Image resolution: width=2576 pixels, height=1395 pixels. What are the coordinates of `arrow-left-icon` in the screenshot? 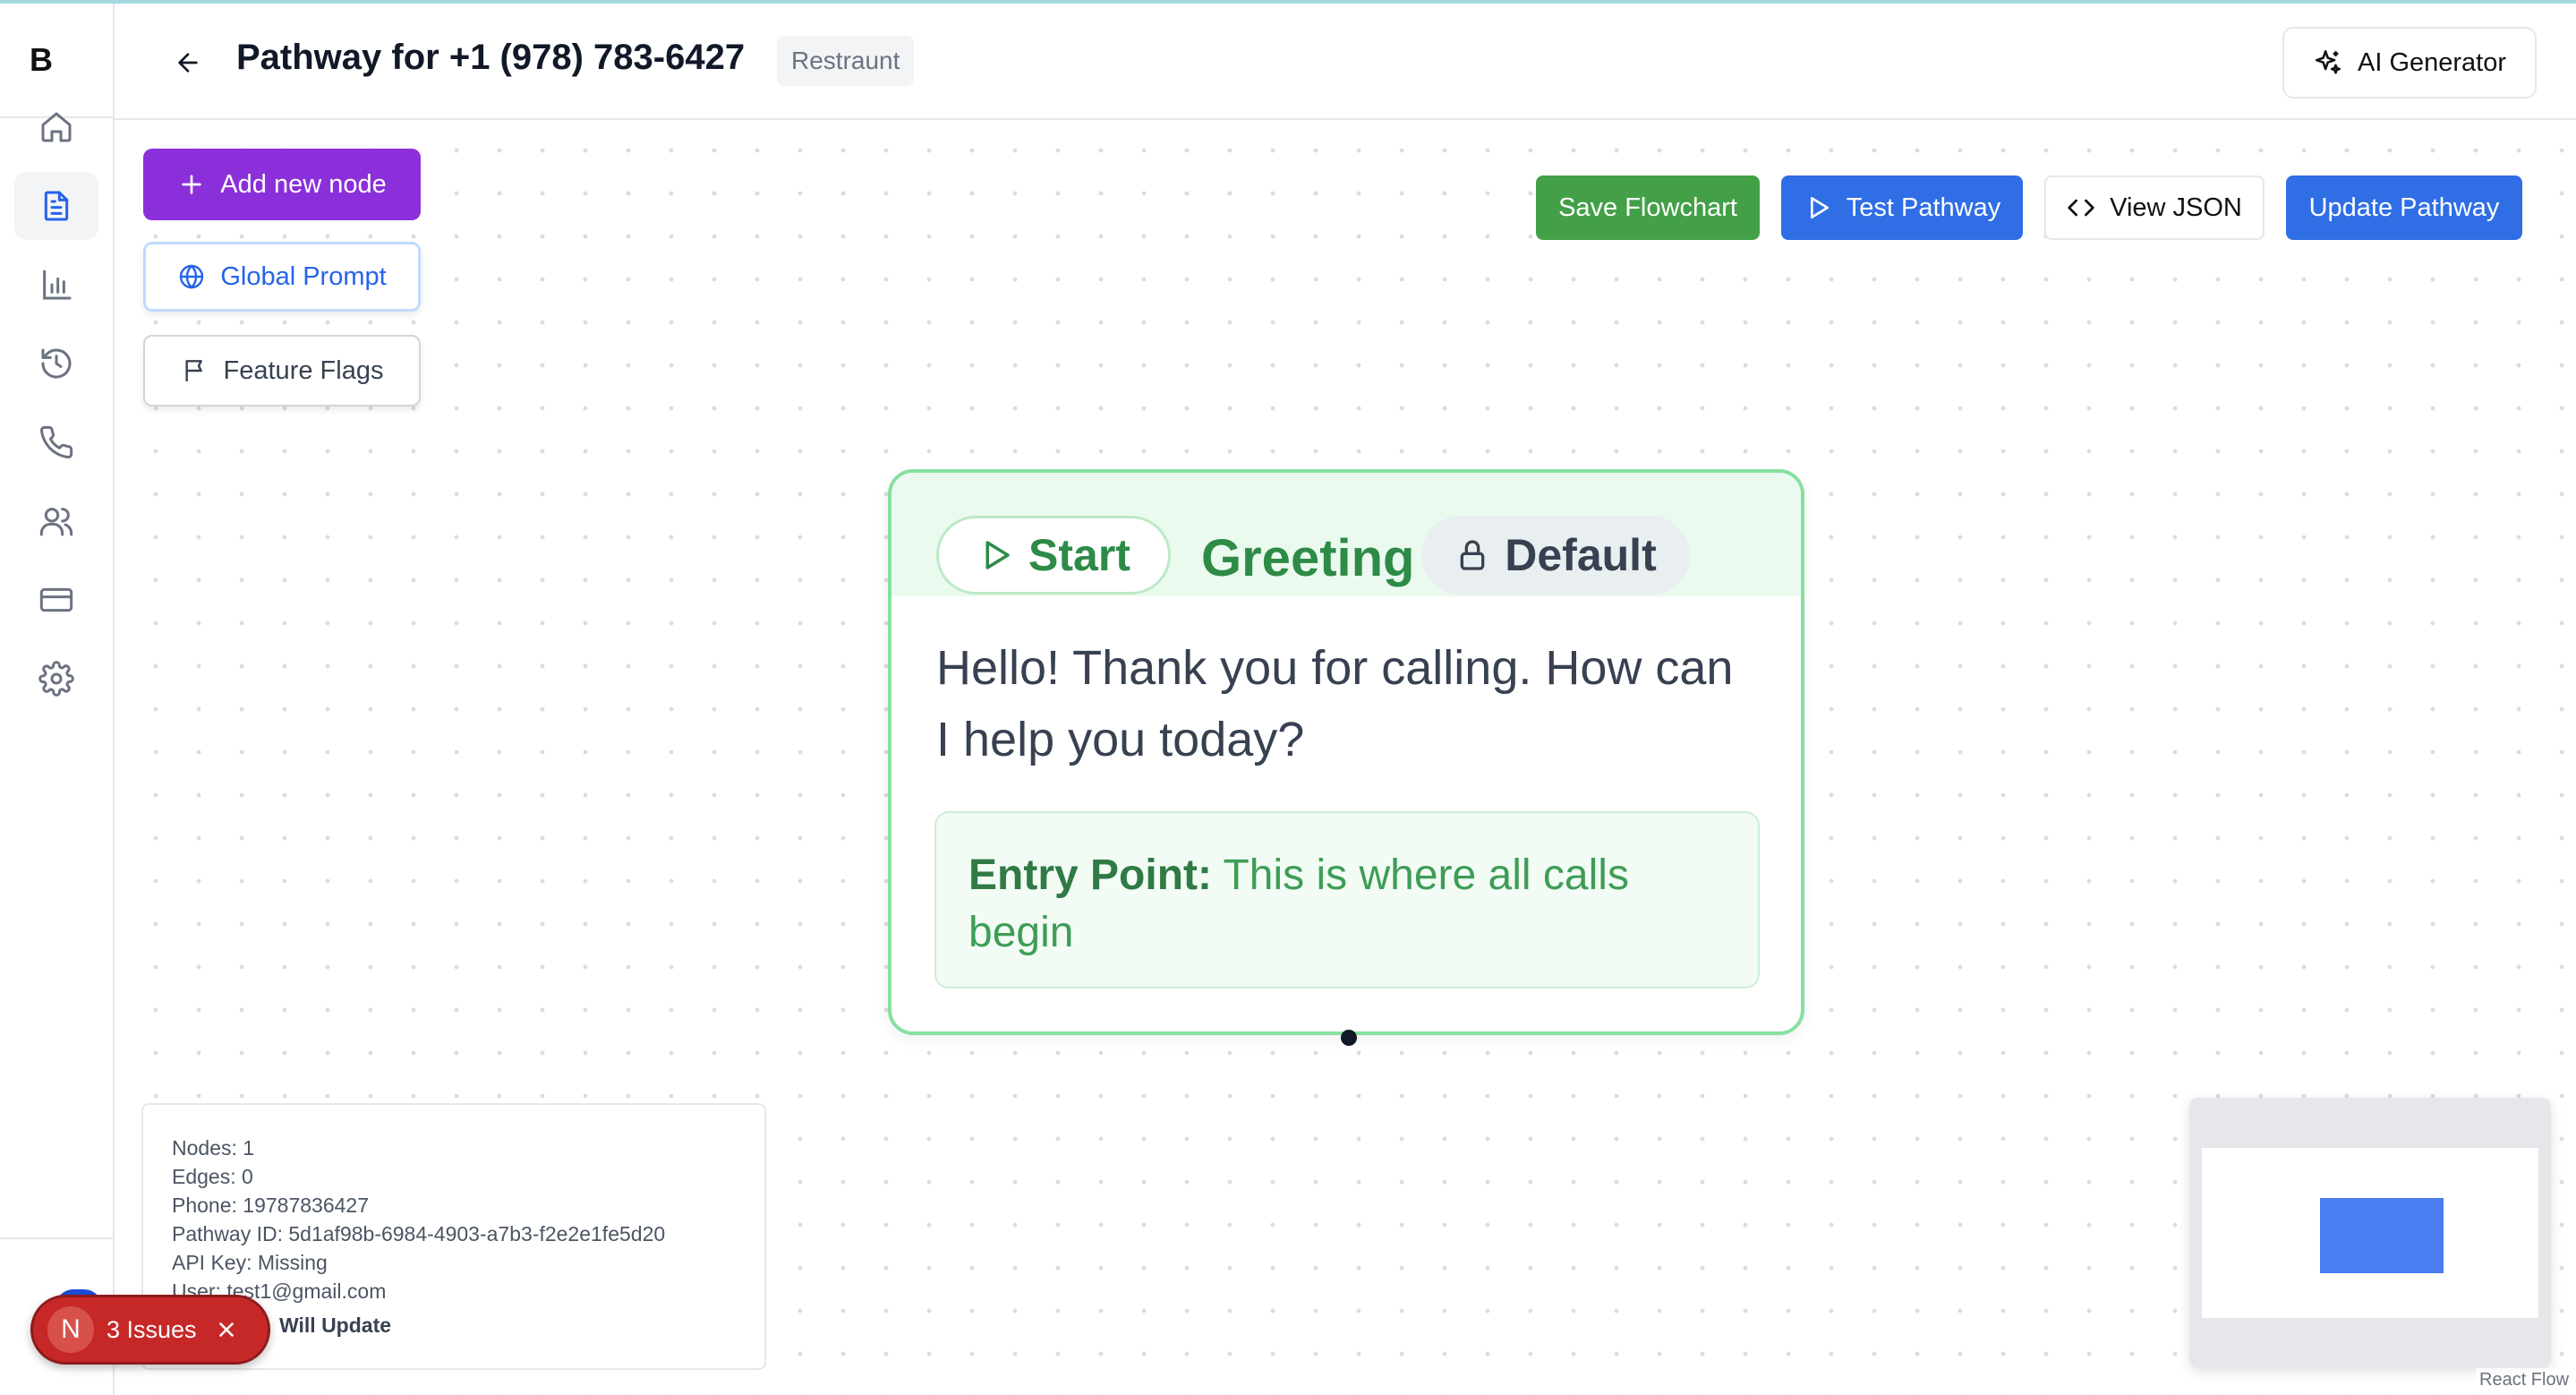 It's located at (188, 63).